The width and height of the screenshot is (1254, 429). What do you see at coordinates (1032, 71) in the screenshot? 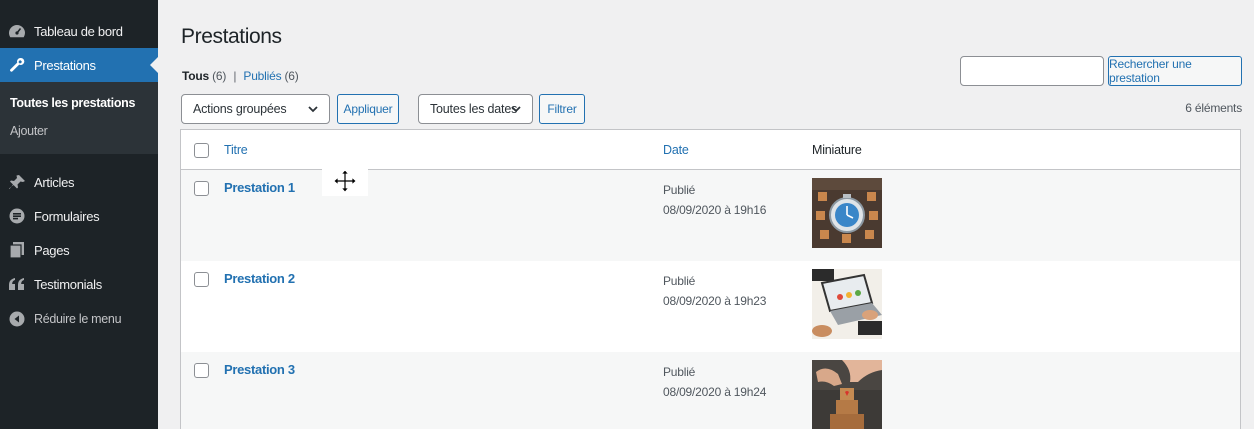
I see `search-input` at bounding box center [1032, 71].